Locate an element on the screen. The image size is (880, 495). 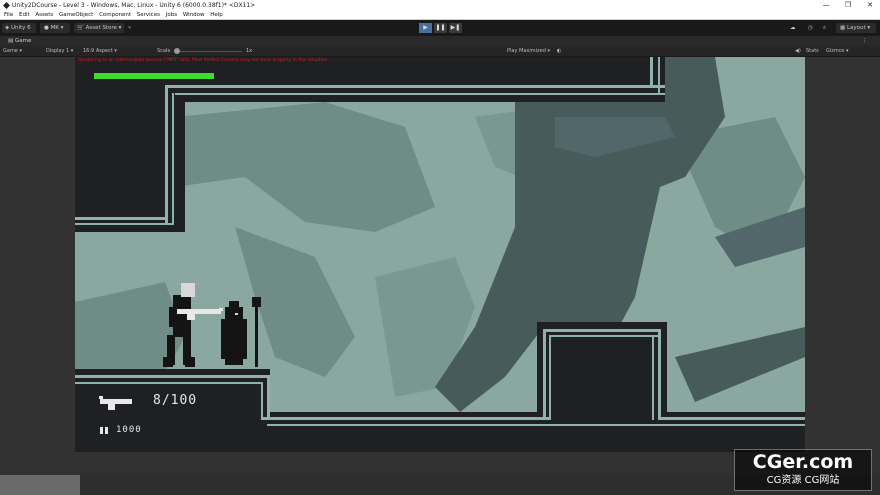
scale-label: Scale is located at coordinates (164, 51).